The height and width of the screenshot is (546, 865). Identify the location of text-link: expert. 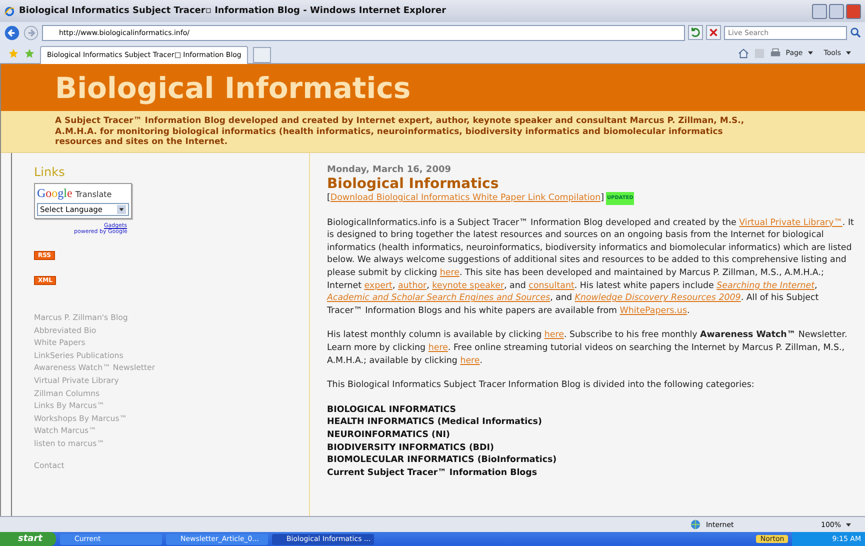
(378, 285).